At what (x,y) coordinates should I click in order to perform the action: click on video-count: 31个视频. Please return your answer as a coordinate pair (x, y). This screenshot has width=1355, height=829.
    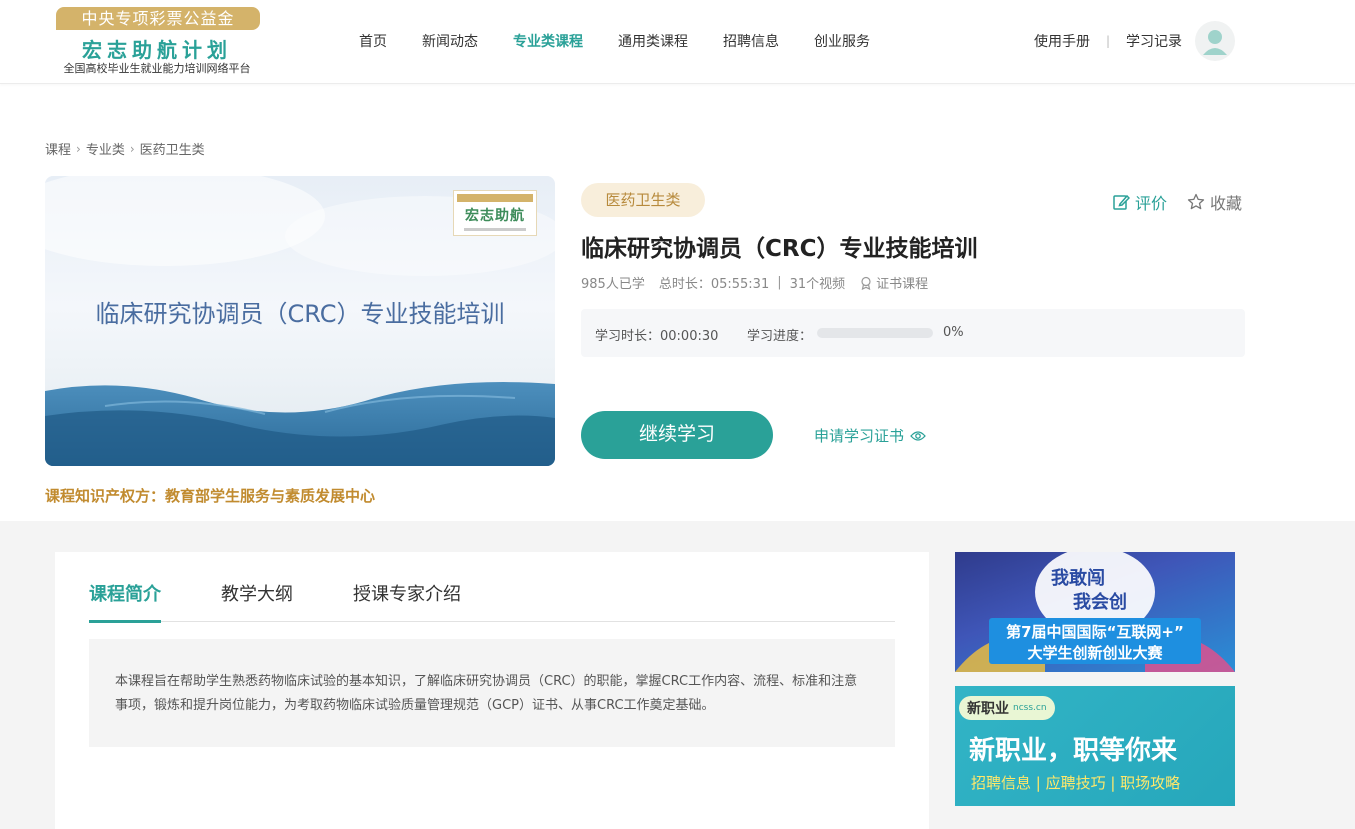
    Looking at the image, I should click on (817, 284).